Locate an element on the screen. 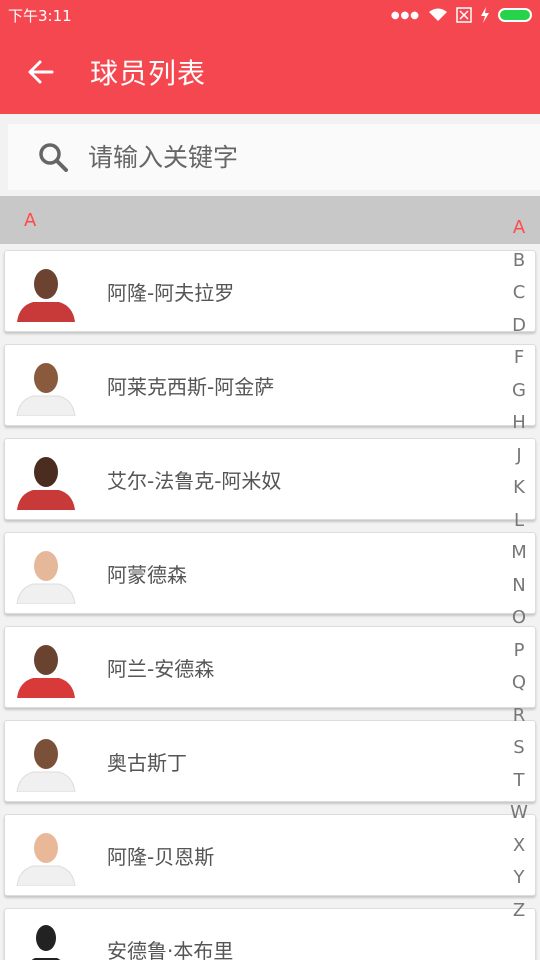 Image resolution: width=540 pixels, height=960 pixels. player-name: 阿隆-贝恩斯 is located at coordinates (161, 856).